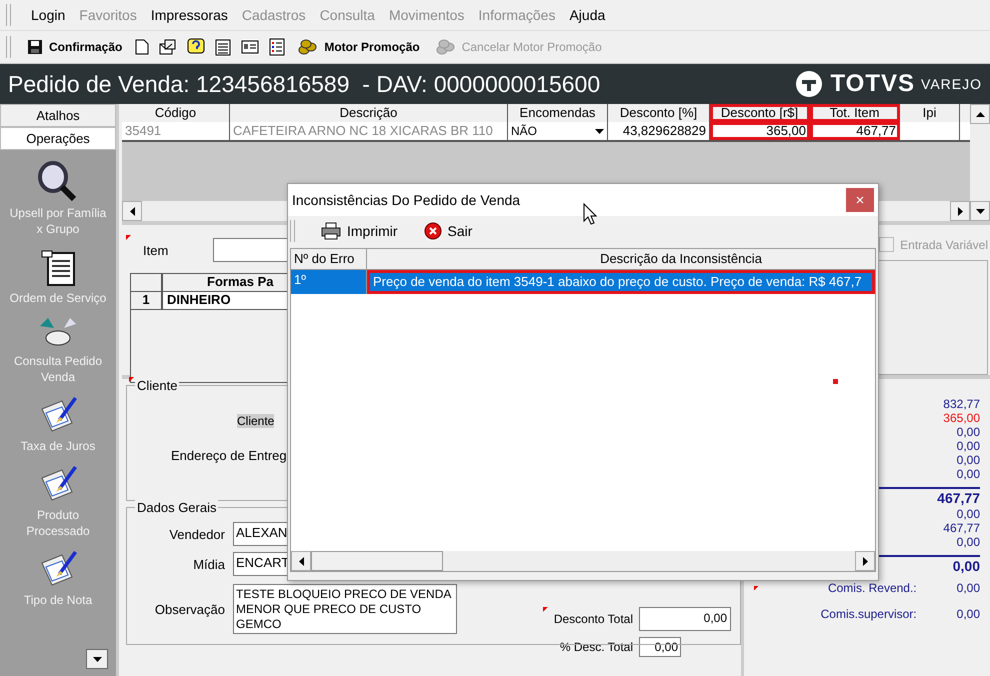  What do you see at coordinates (142, 47) in the screenshot?
I see `blank-page-icon` at bounding box center [142, 47].